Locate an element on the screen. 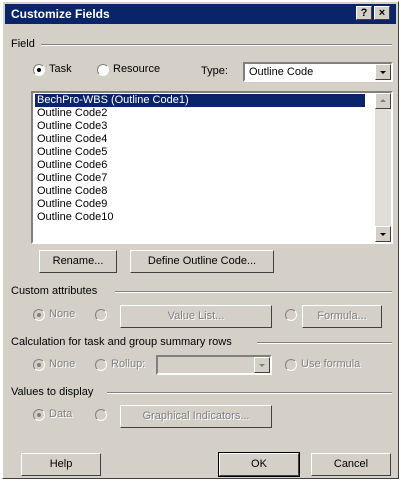 This screenshot has width=401, height=481. graphical-radio is located at coordinates (101, 415).